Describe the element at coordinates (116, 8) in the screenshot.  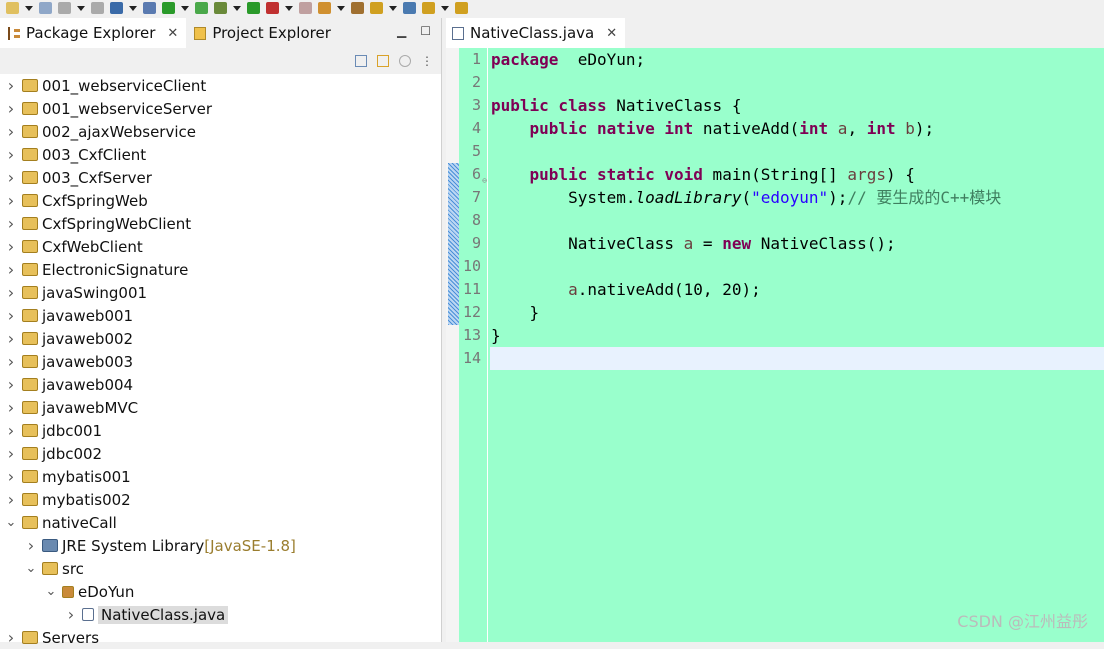
I see `terminal-icon` at that location.